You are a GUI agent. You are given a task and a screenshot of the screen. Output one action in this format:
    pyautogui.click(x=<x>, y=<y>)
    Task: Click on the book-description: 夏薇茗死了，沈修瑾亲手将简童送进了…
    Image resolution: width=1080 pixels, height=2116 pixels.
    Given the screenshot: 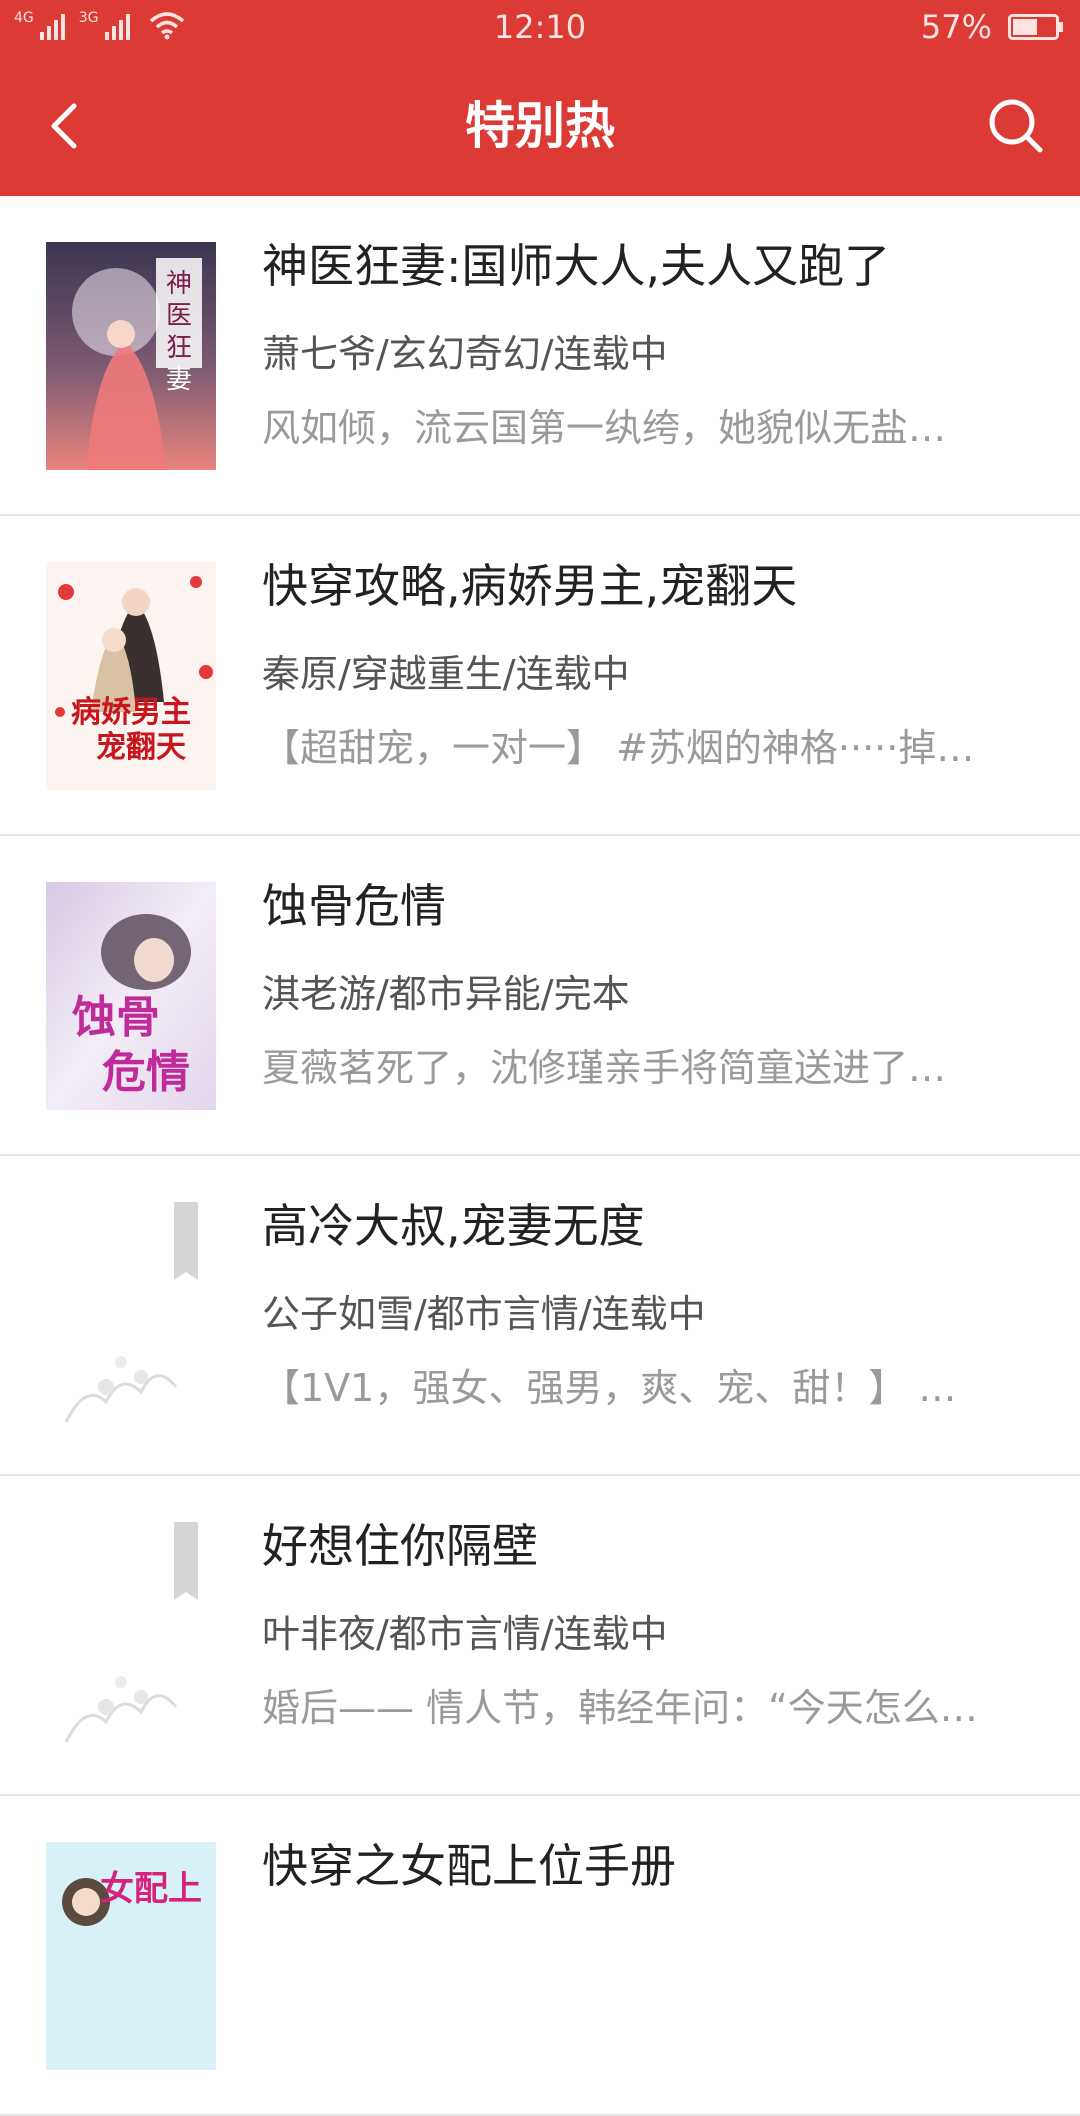 What is the action you would take?
    pyautogui.click(x=604, y=1068)
    